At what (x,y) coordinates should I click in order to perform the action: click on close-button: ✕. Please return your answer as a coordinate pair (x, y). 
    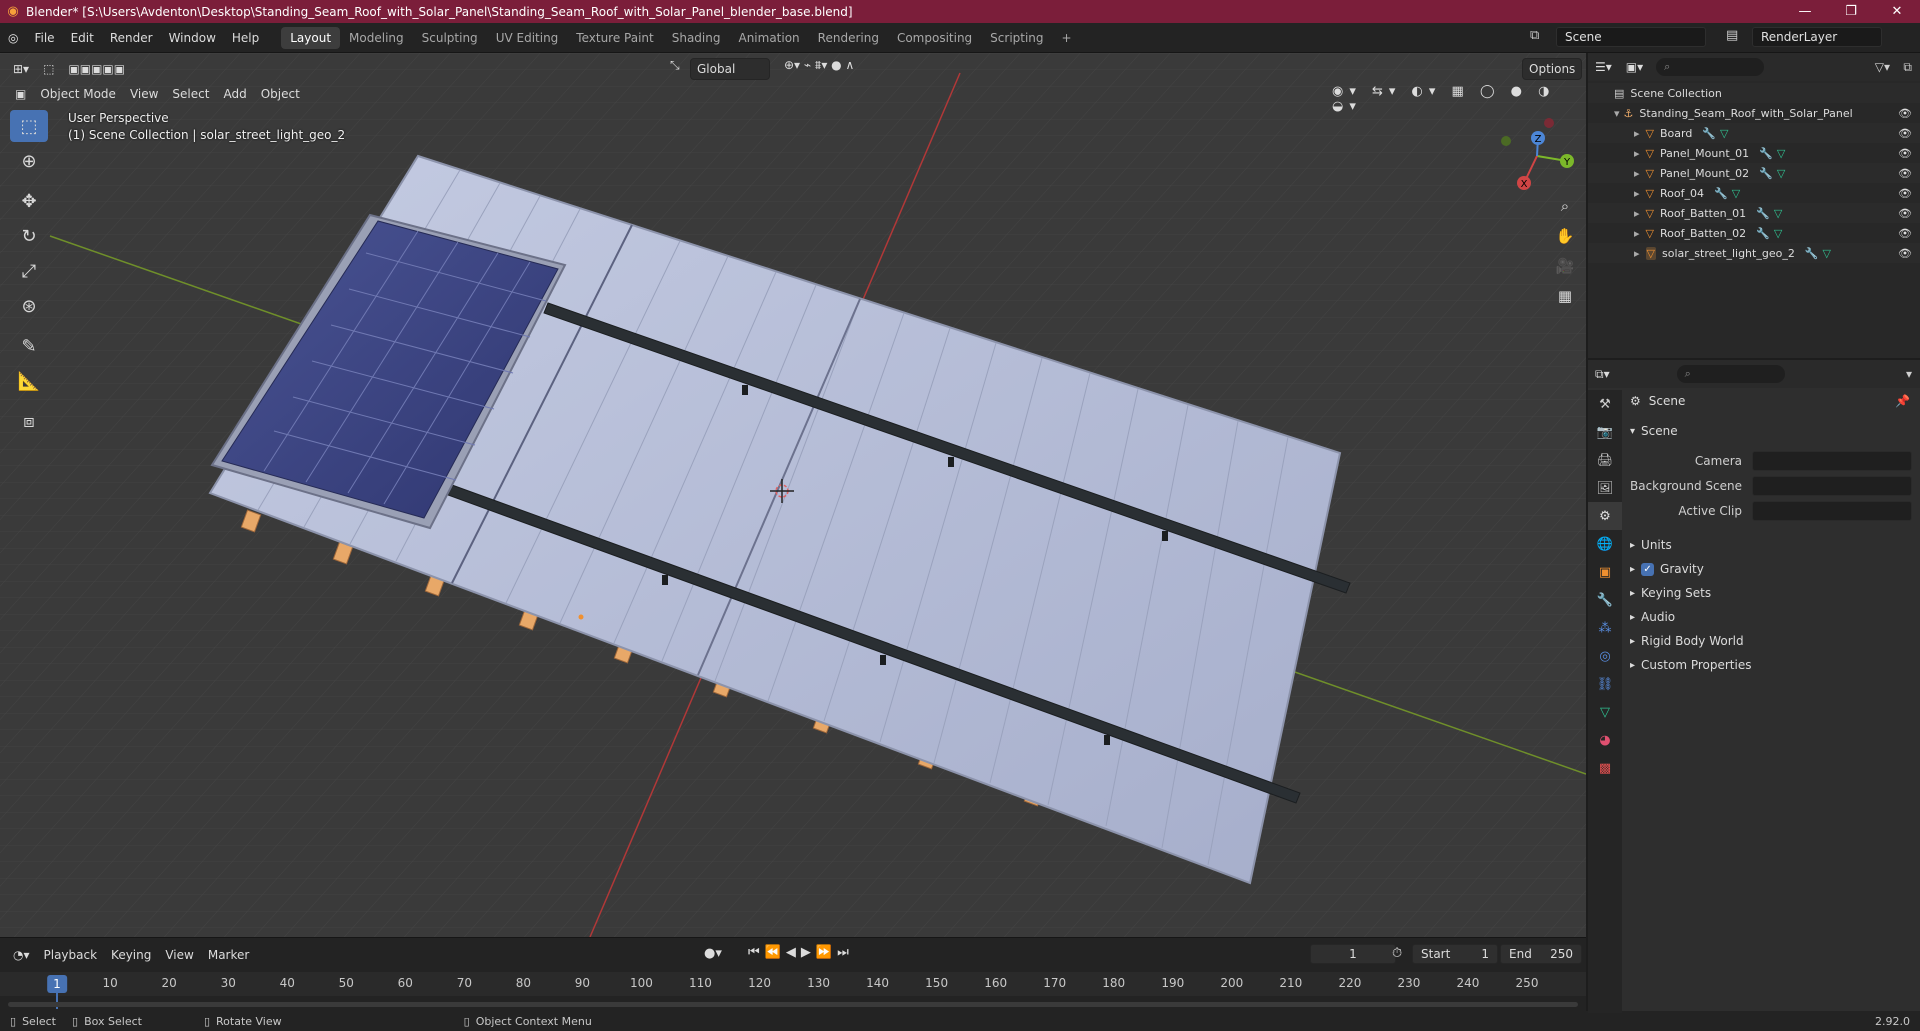
    Looking at the image, I should click on (1897, 11).